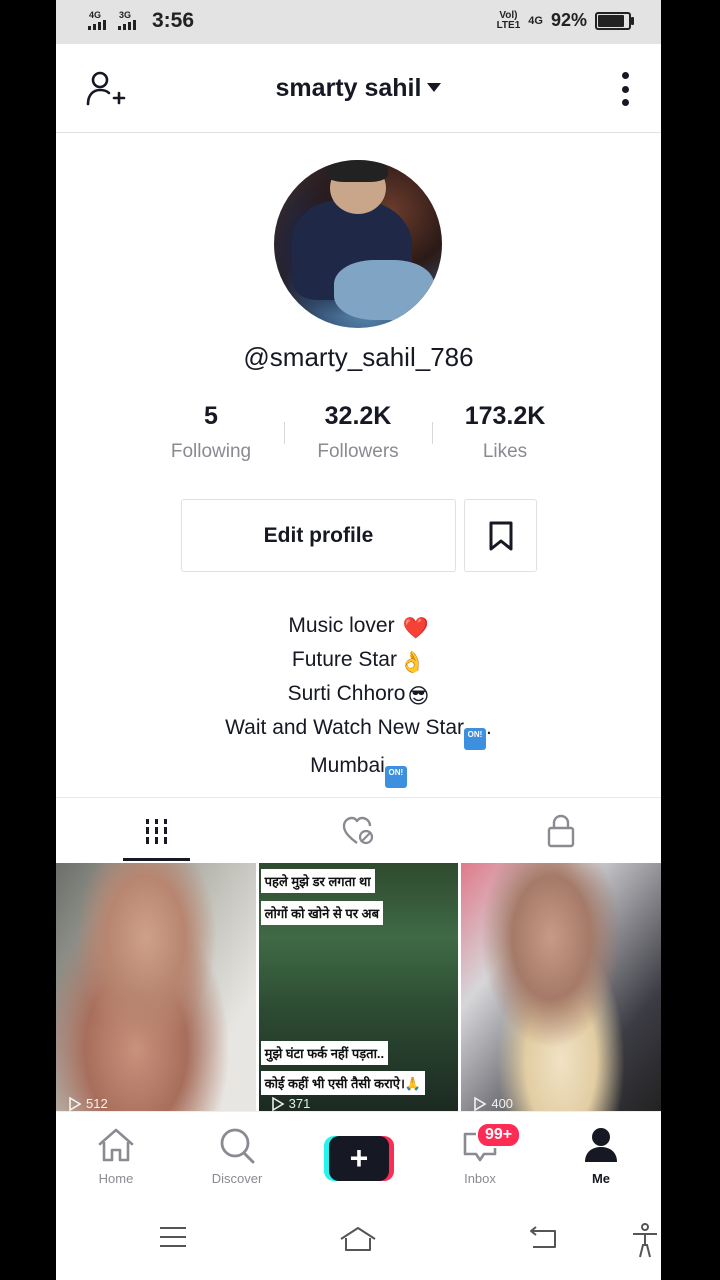 The height and width of the screenshot is (1280, 720). What do you see at coordinates (358, 244) in the screenshot?
I see `avatar` at bounding box center [358, 244].